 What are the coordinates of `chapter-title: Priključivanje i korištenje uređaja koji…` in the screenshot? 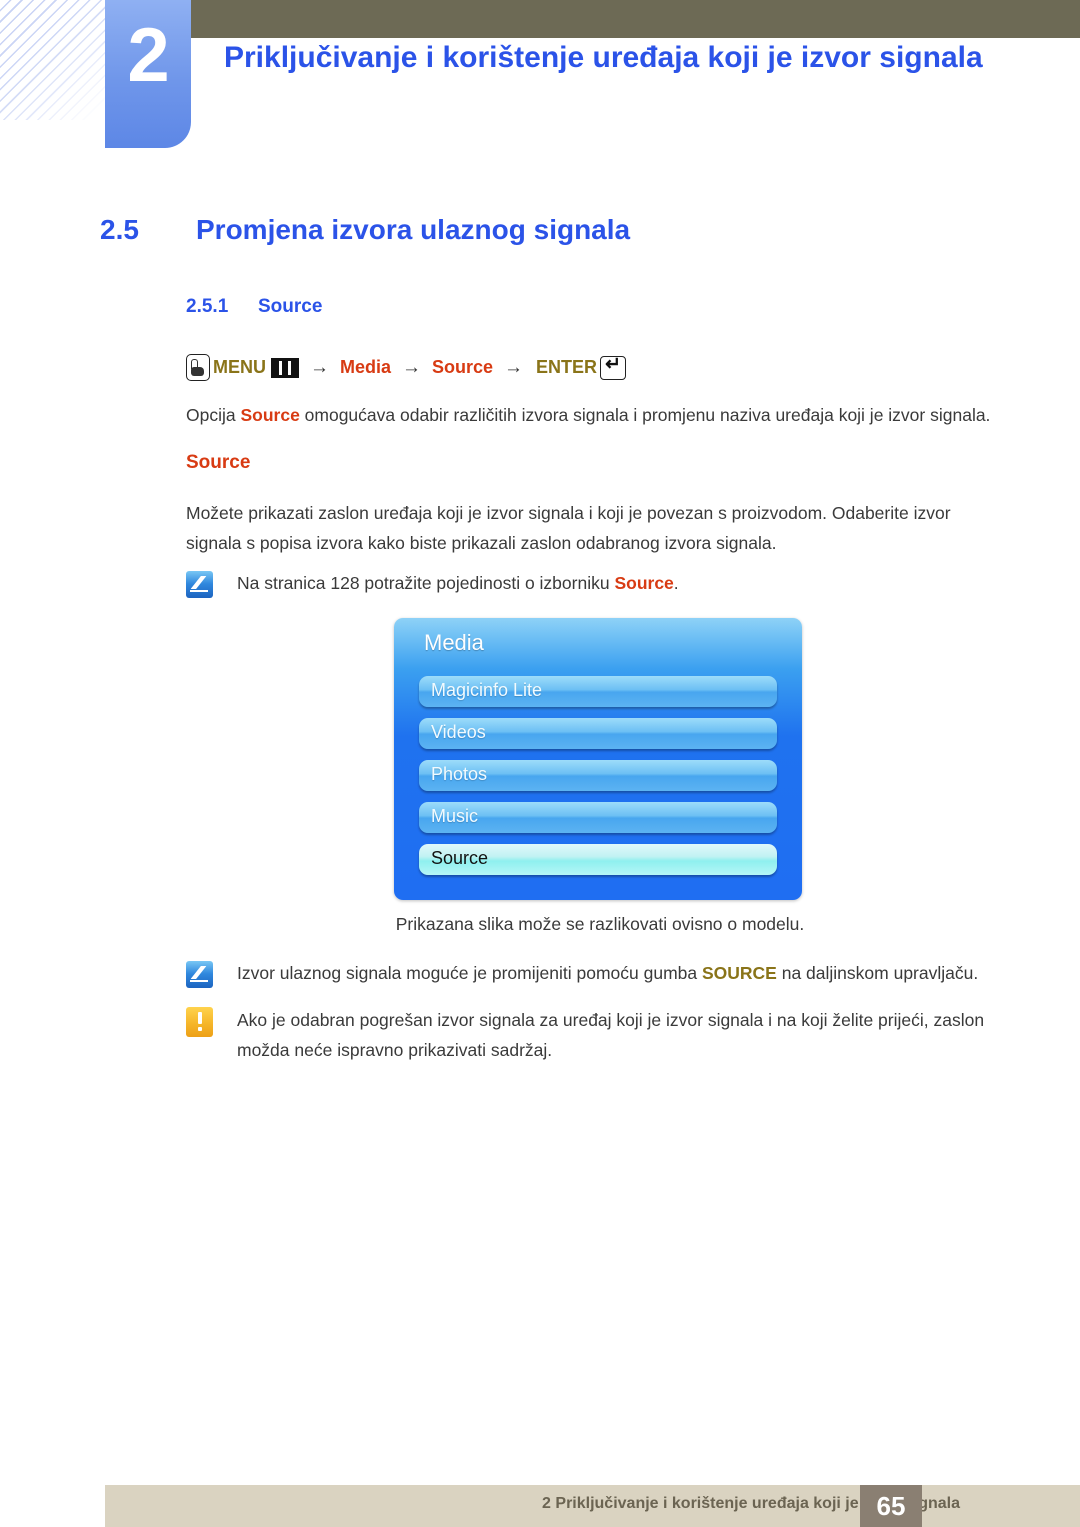 It's located at (603, 57).